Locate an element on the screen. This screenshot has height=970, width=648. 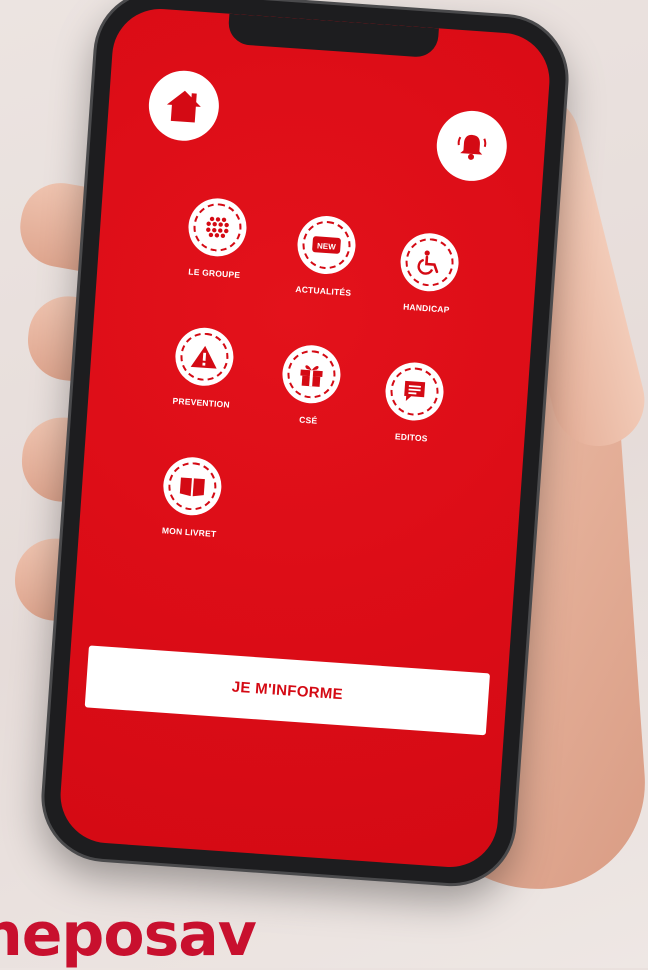
menu-label: MON LIVRET is located at coordinates (189, 532).